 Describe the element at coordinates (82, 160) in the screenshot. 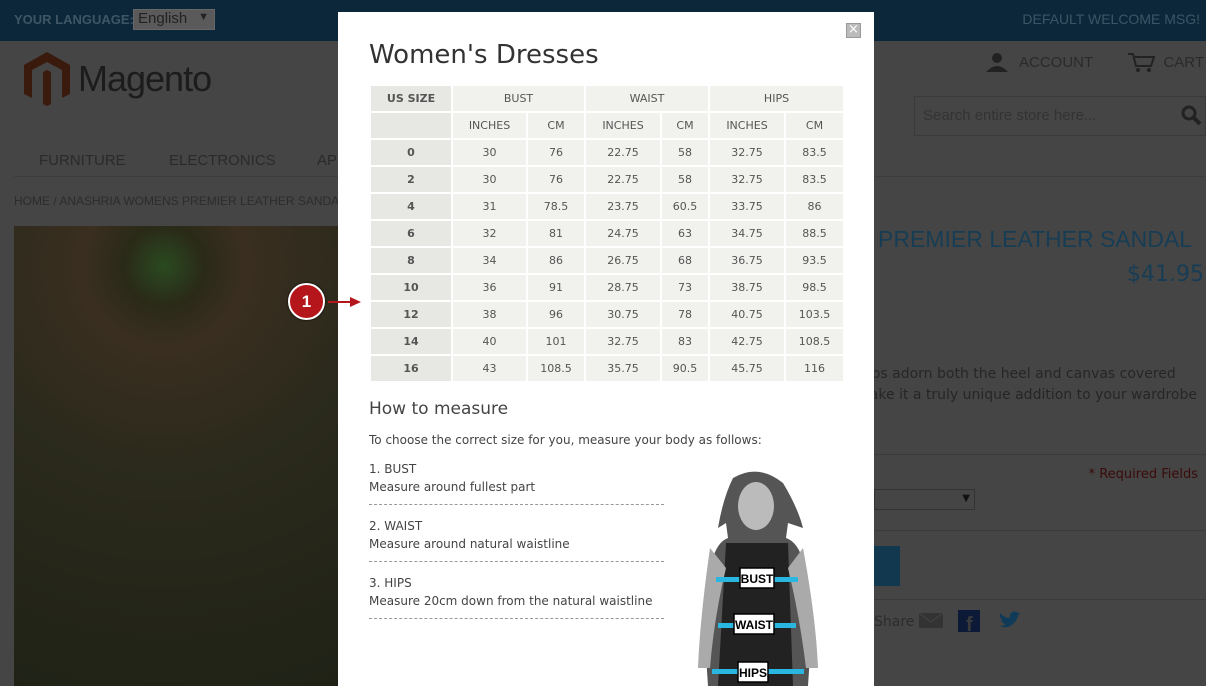

I see `nav-furniture: FURNITURE` at that location.